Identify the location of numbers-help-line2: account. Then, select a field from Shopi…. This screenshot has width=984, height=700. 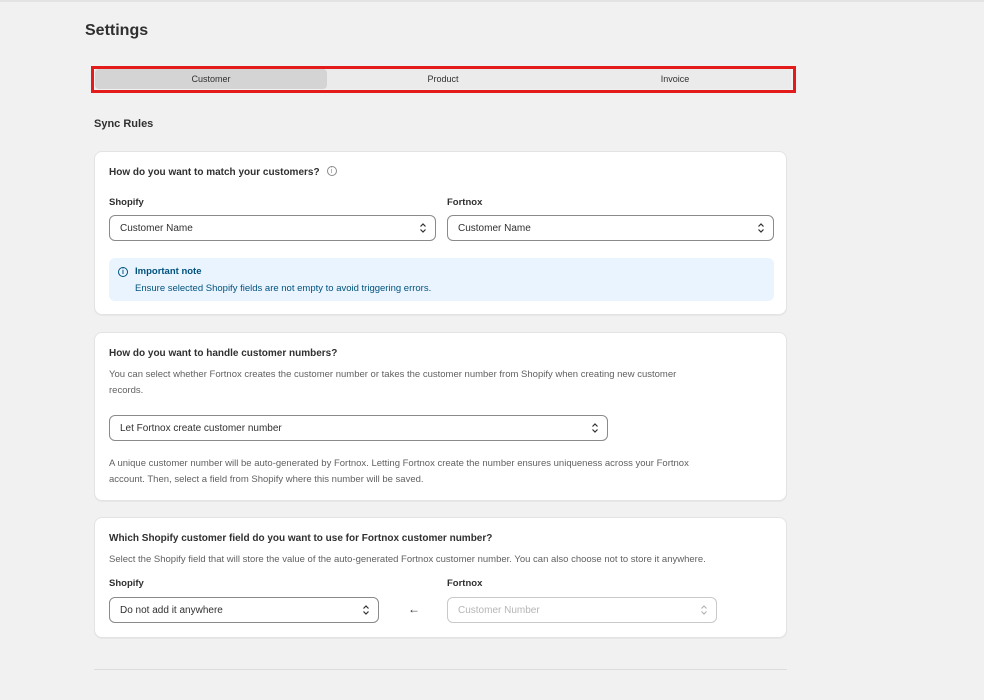
(266, 479).